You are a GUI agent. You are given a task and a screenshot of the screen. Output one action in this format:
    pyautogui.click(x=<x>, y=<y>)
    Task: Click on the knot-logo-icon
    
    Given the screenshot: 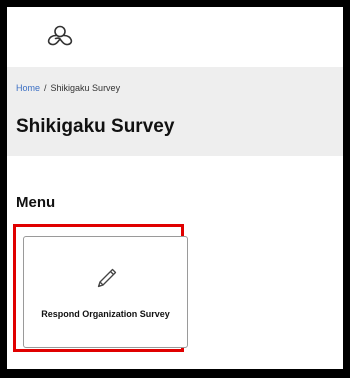 What is the action you would take?
    pyautogui.click(x=60, y=36)
    